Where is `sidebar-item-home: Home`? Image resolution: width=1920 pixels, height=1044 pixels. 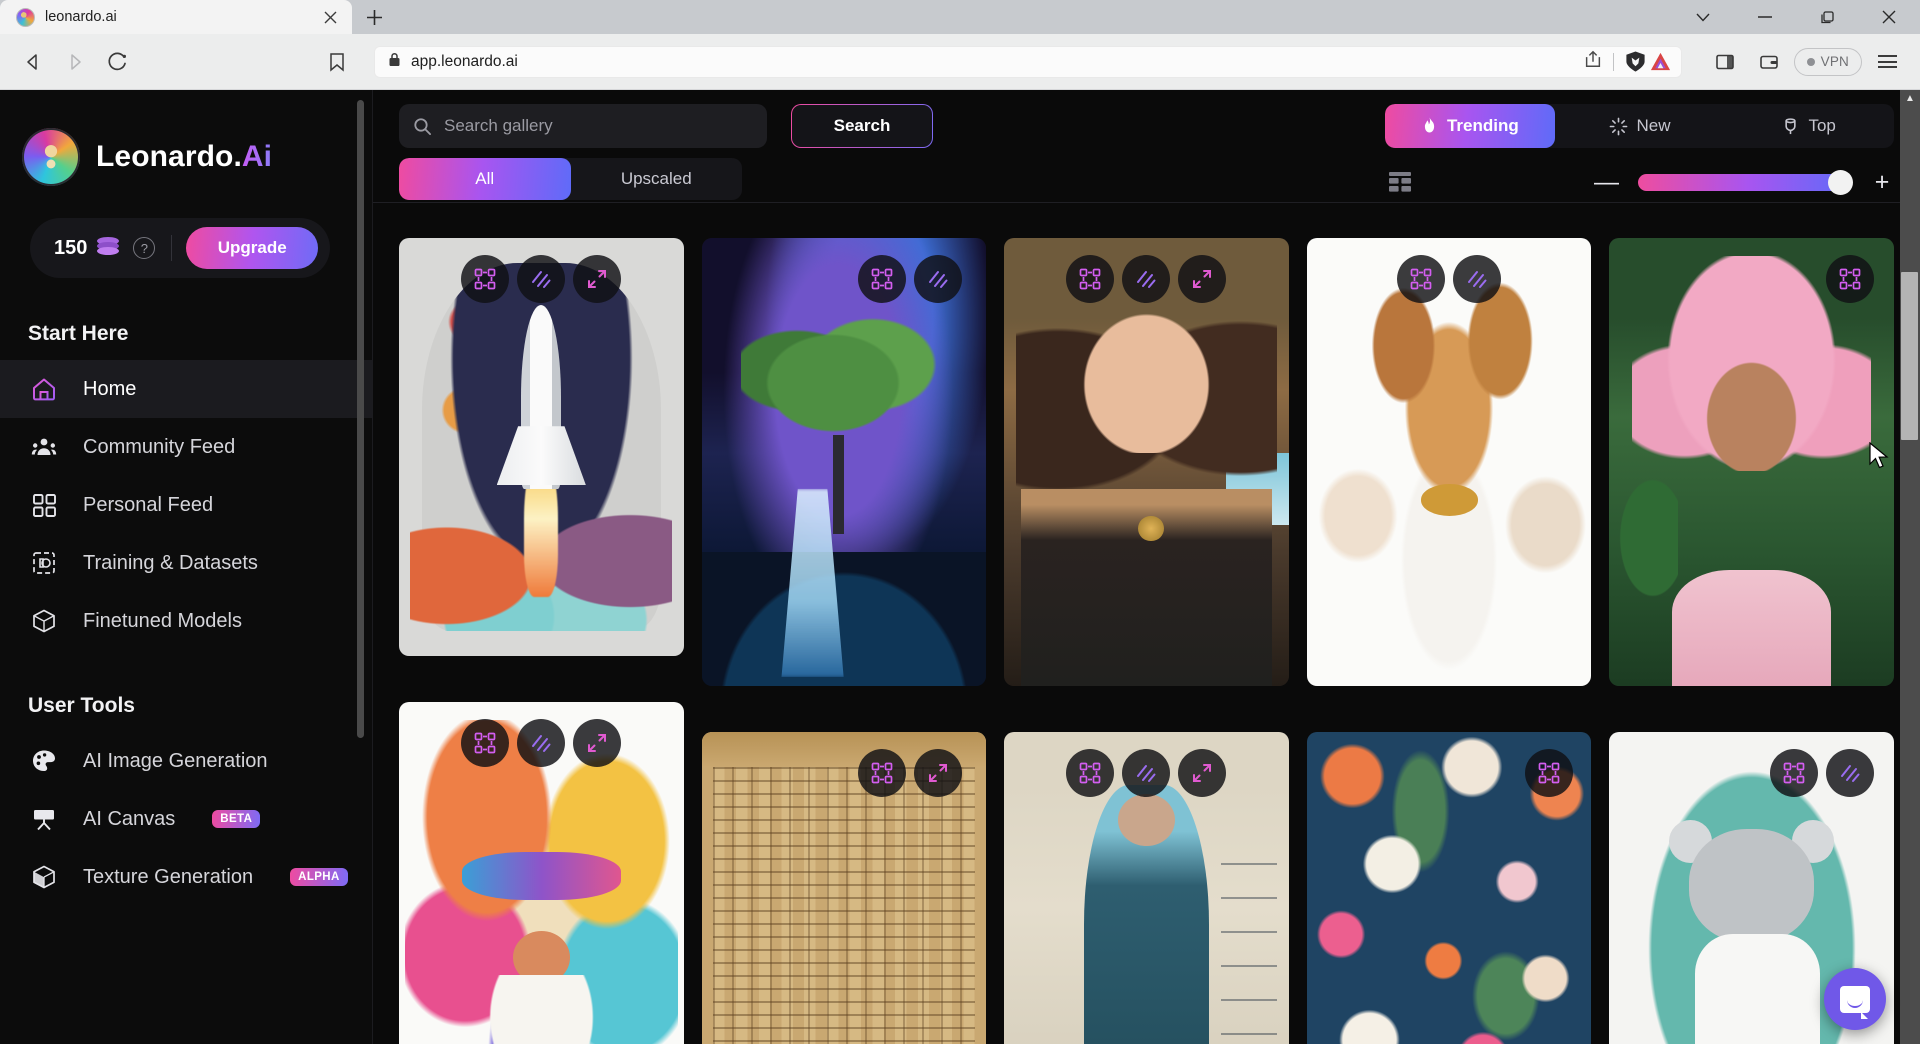 sidebar-item-home: Home is located at coordinates (186, 389).